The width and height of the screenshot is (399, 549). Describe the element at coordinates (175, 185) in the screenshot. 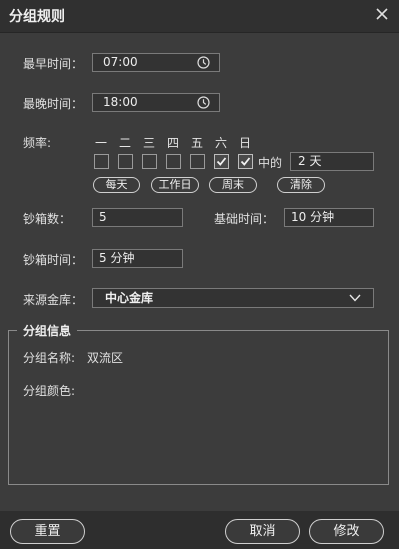

I see `preset-workday-button: 工作日` at that location.